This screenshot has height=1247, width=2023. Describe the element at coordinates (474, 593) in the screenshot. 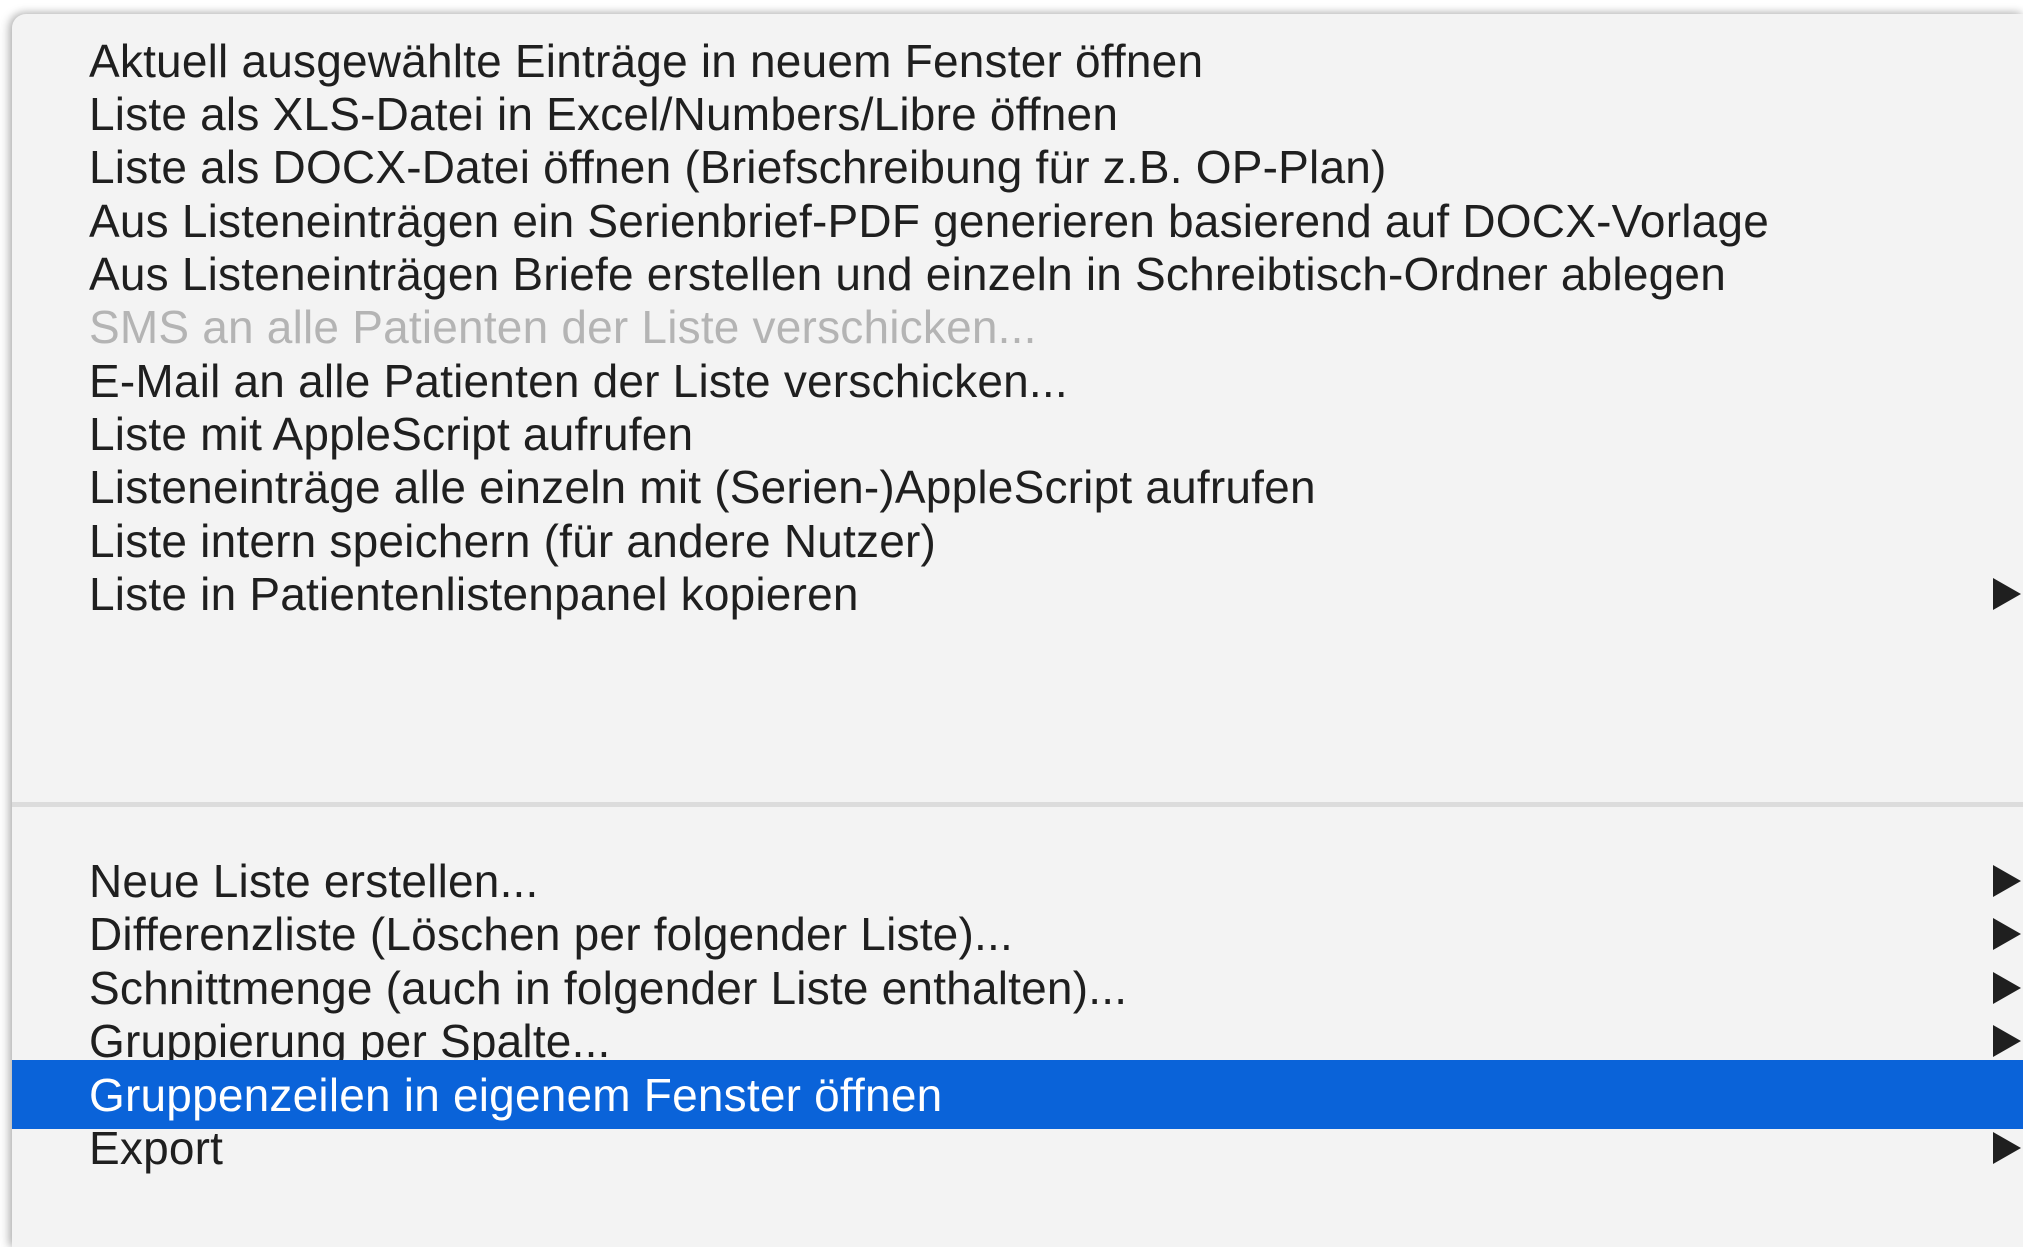

I see `menu-item-label: Liste in Patientenlistenpanel kopieren` at that location.